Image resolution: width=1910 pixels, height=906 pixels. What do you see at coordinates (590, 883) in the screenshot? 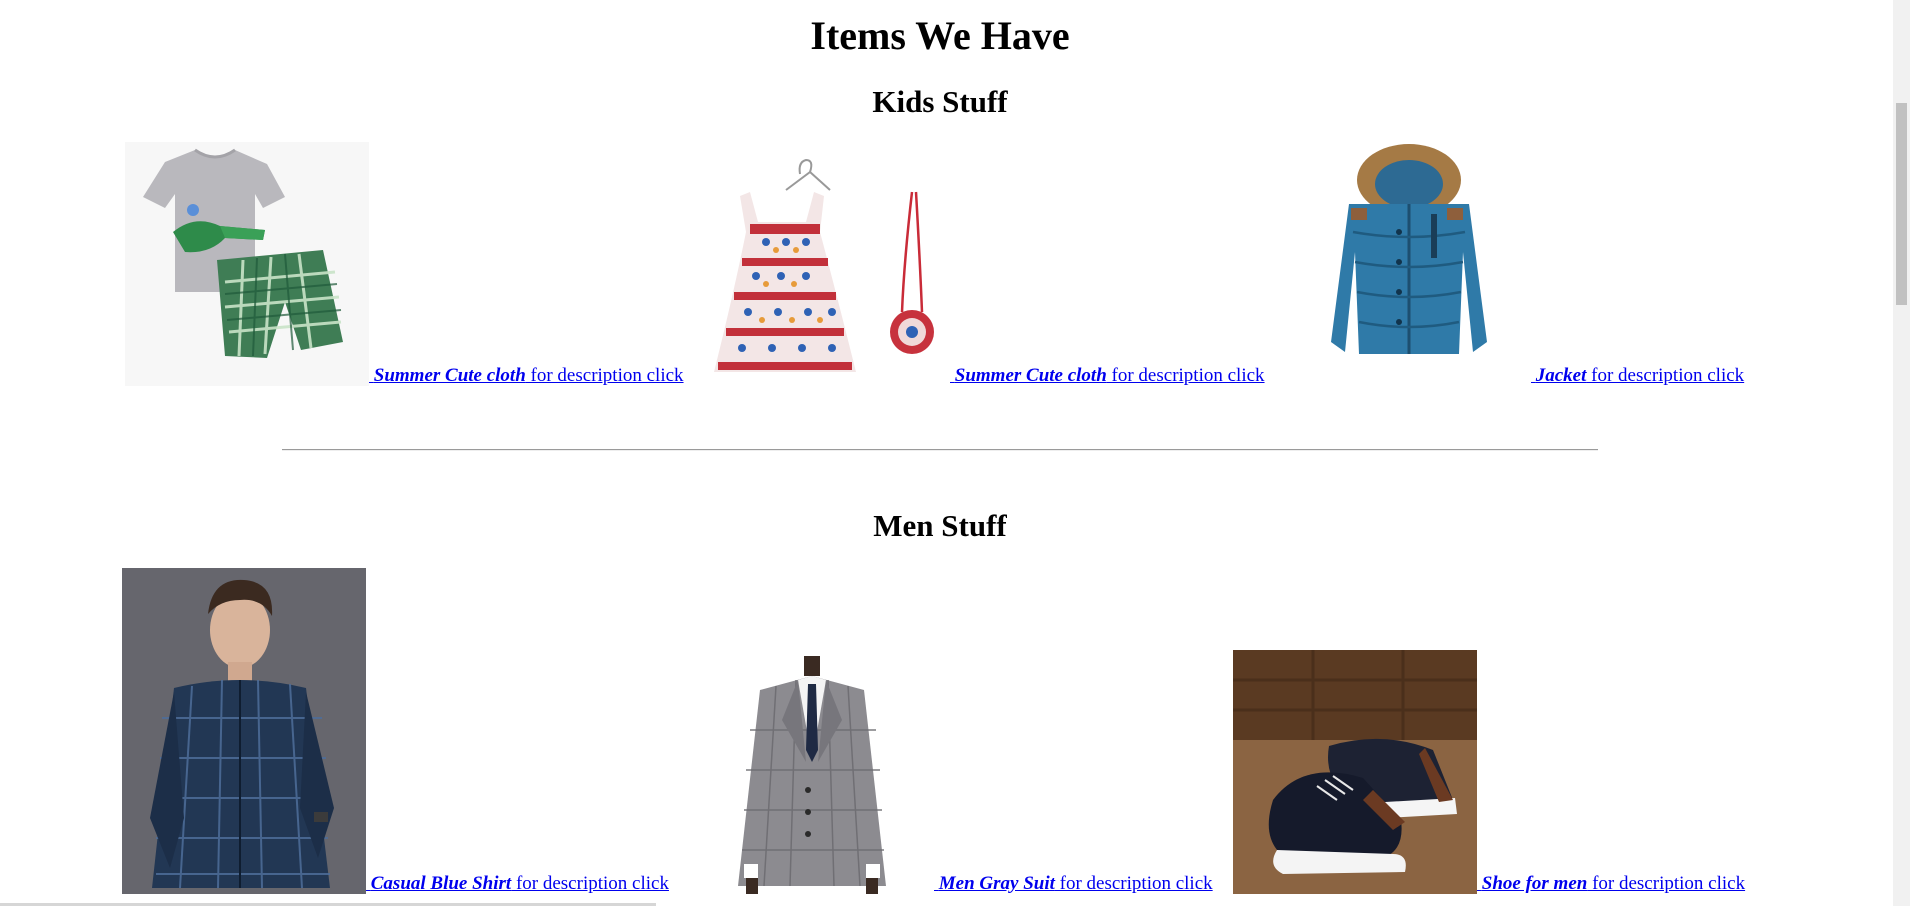
I see `men-item-1-suffix: for description click` at bounding box center [590, 883].